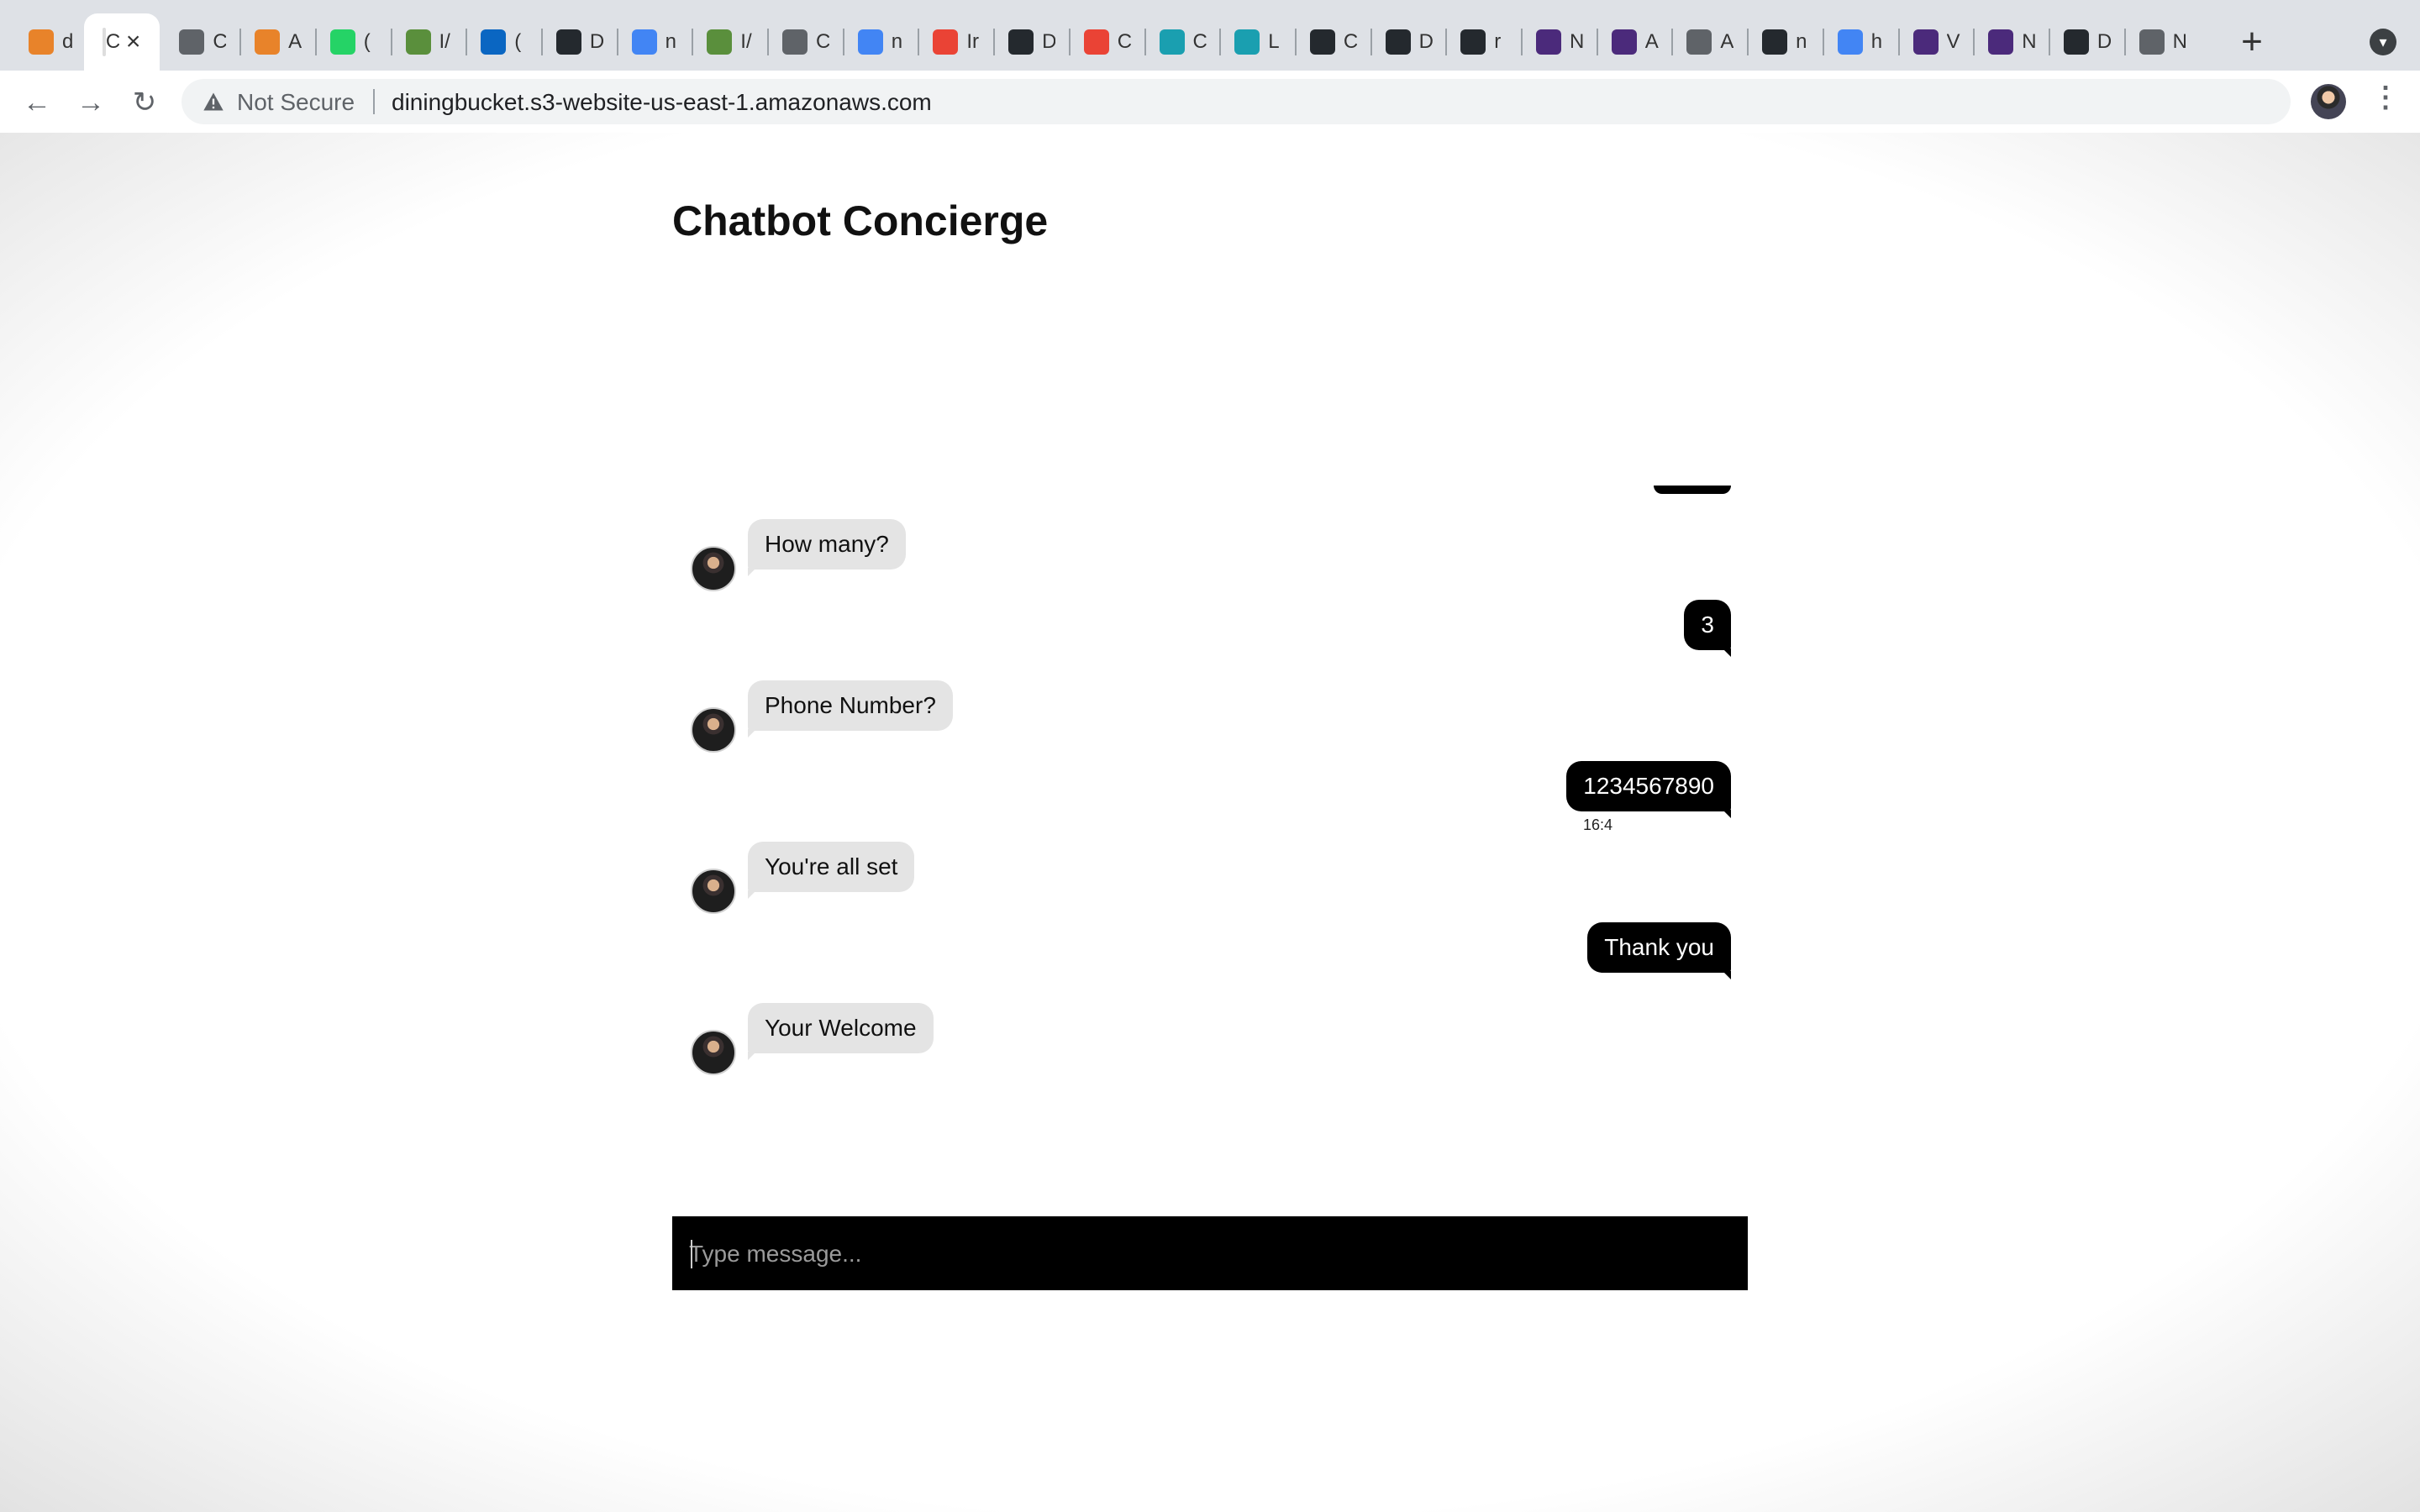 The image size is (2420, 1512). Describe the element at coordinates (68, 41) in the screenshot. I see `tab-title: d` at that location.